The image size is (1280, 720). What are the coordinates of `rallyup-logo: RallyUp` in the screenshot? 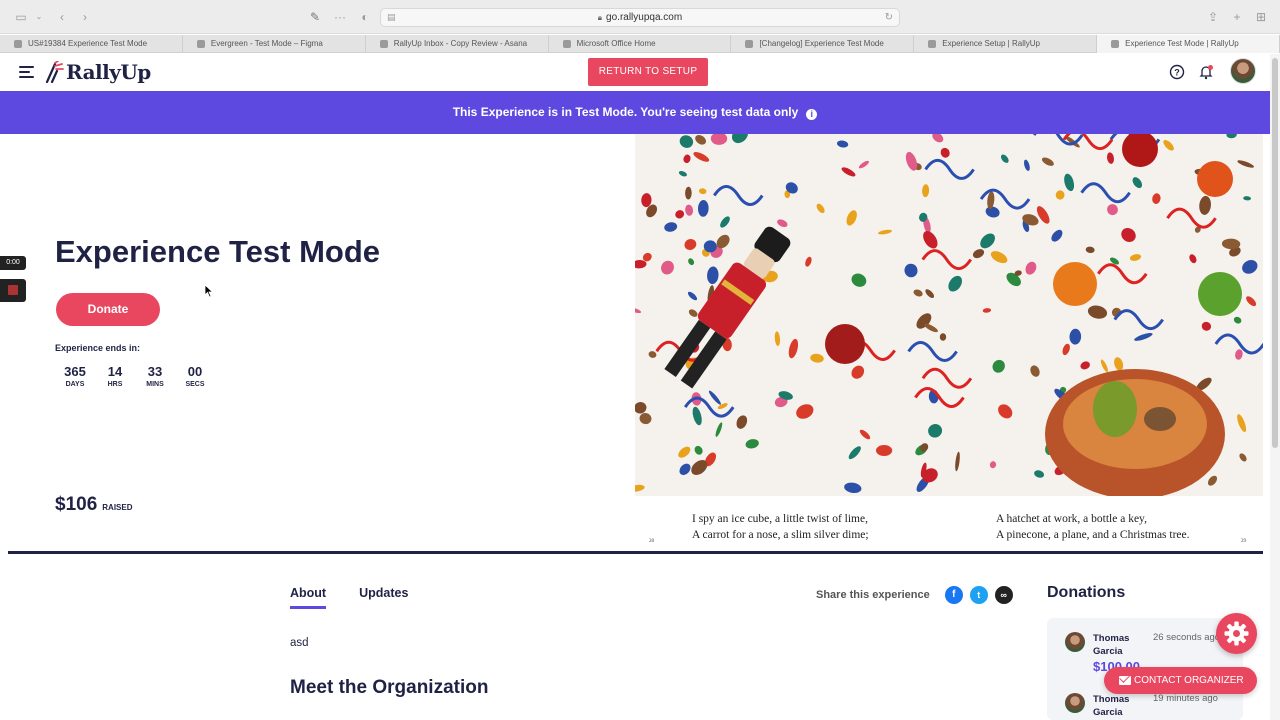 It's located at (97, 72).